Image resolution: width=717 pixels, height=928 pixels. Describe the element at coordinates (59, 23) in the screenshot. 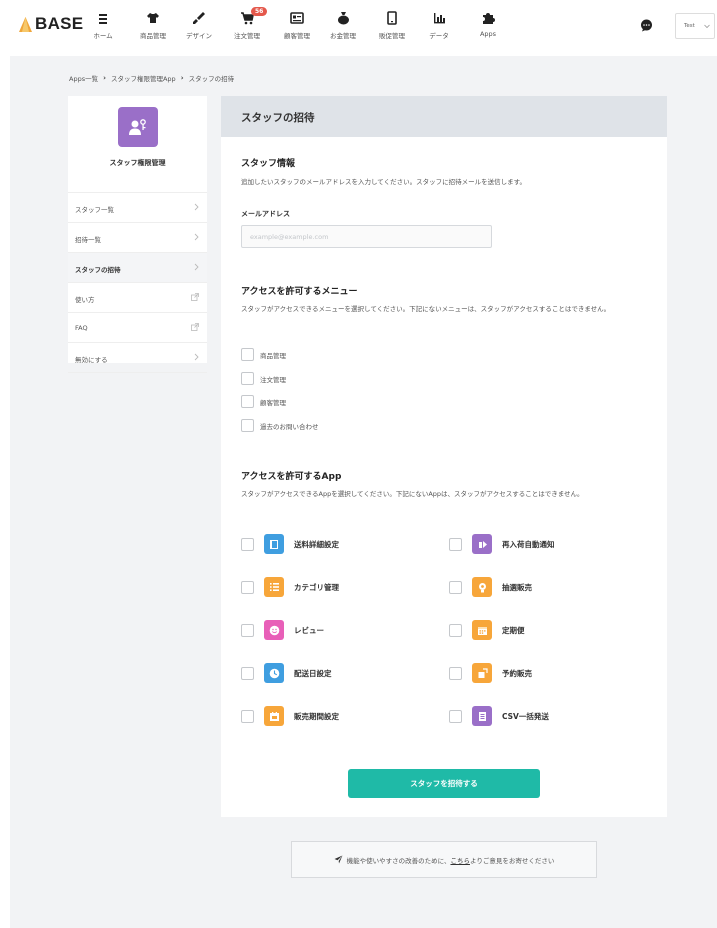

I see `logo-text: BASE` at that location.